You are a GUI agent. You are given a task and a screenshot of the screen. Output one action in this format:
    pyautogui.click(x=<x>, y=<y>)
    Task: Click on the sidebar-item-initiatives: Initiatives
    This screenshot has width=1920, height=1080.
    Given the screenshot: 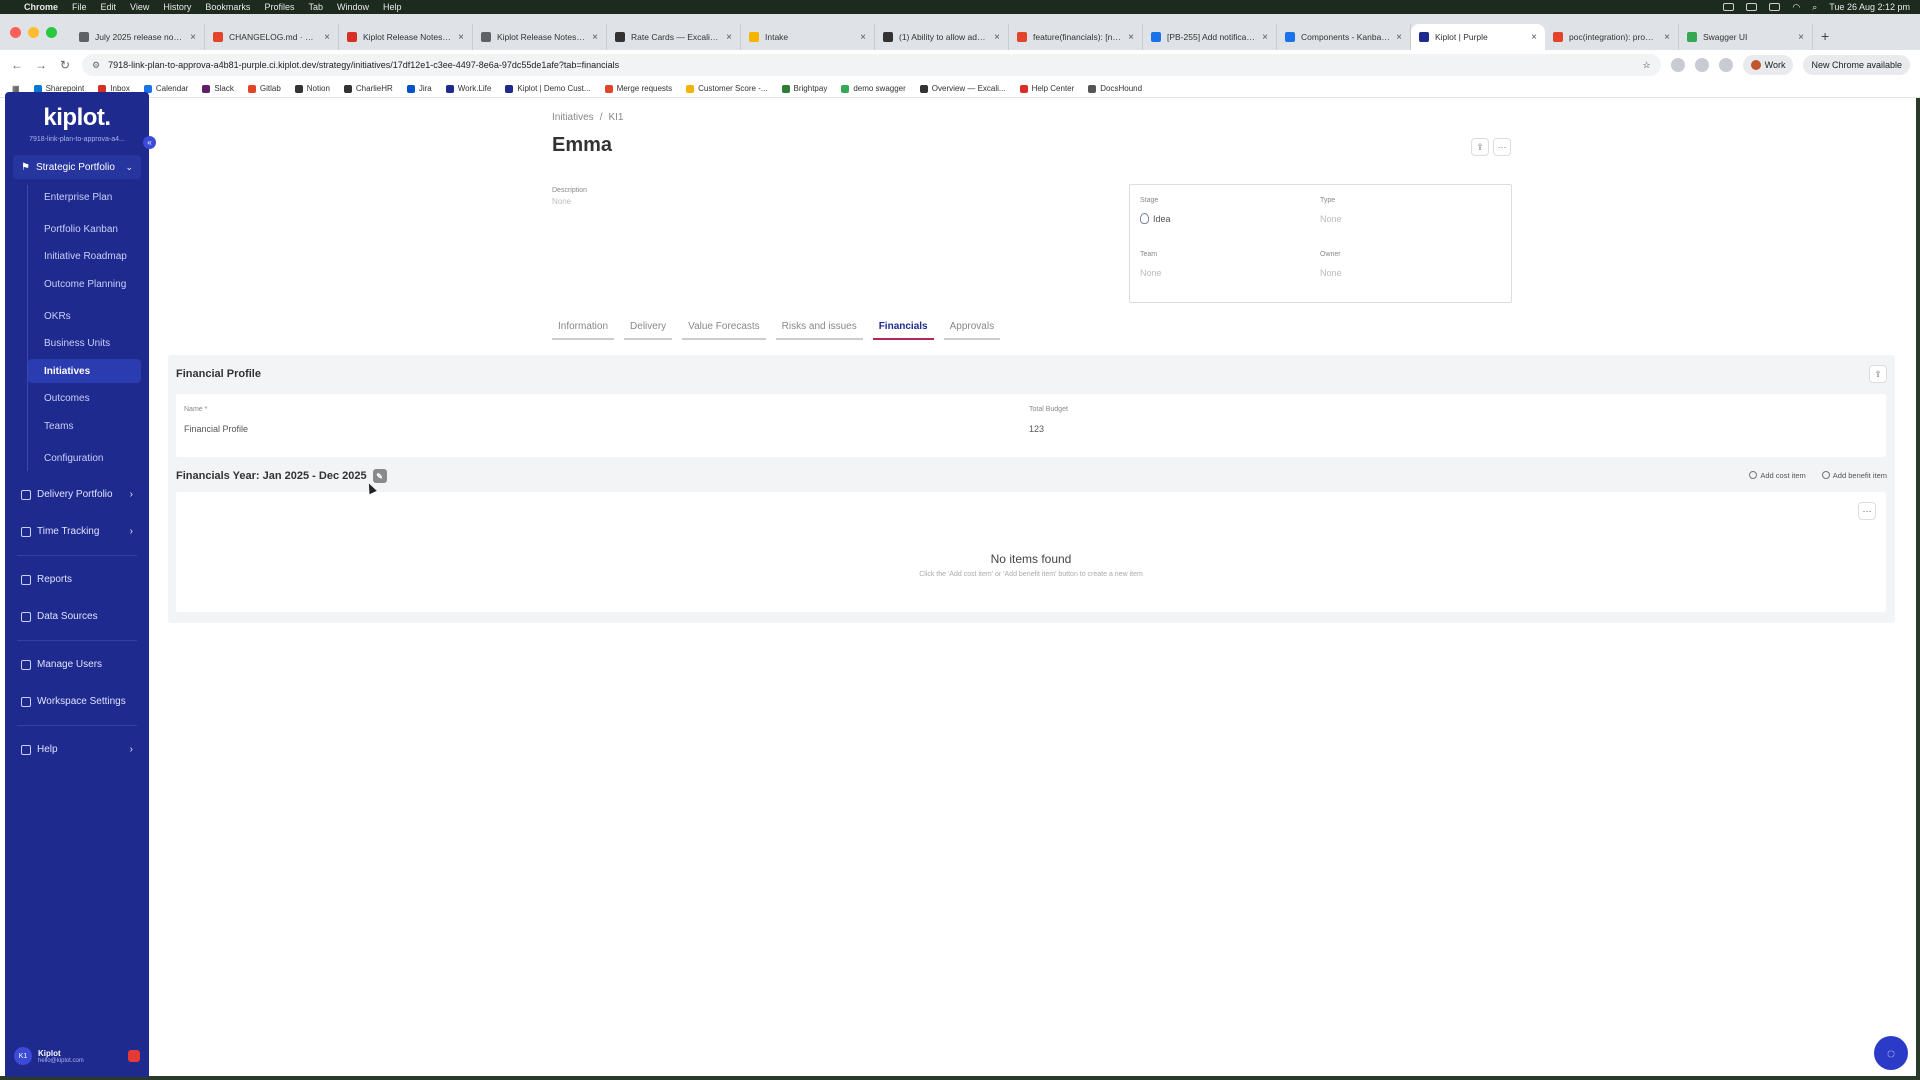 What is the action you would take?
    pyautogui.click(x=84, y=371)
    